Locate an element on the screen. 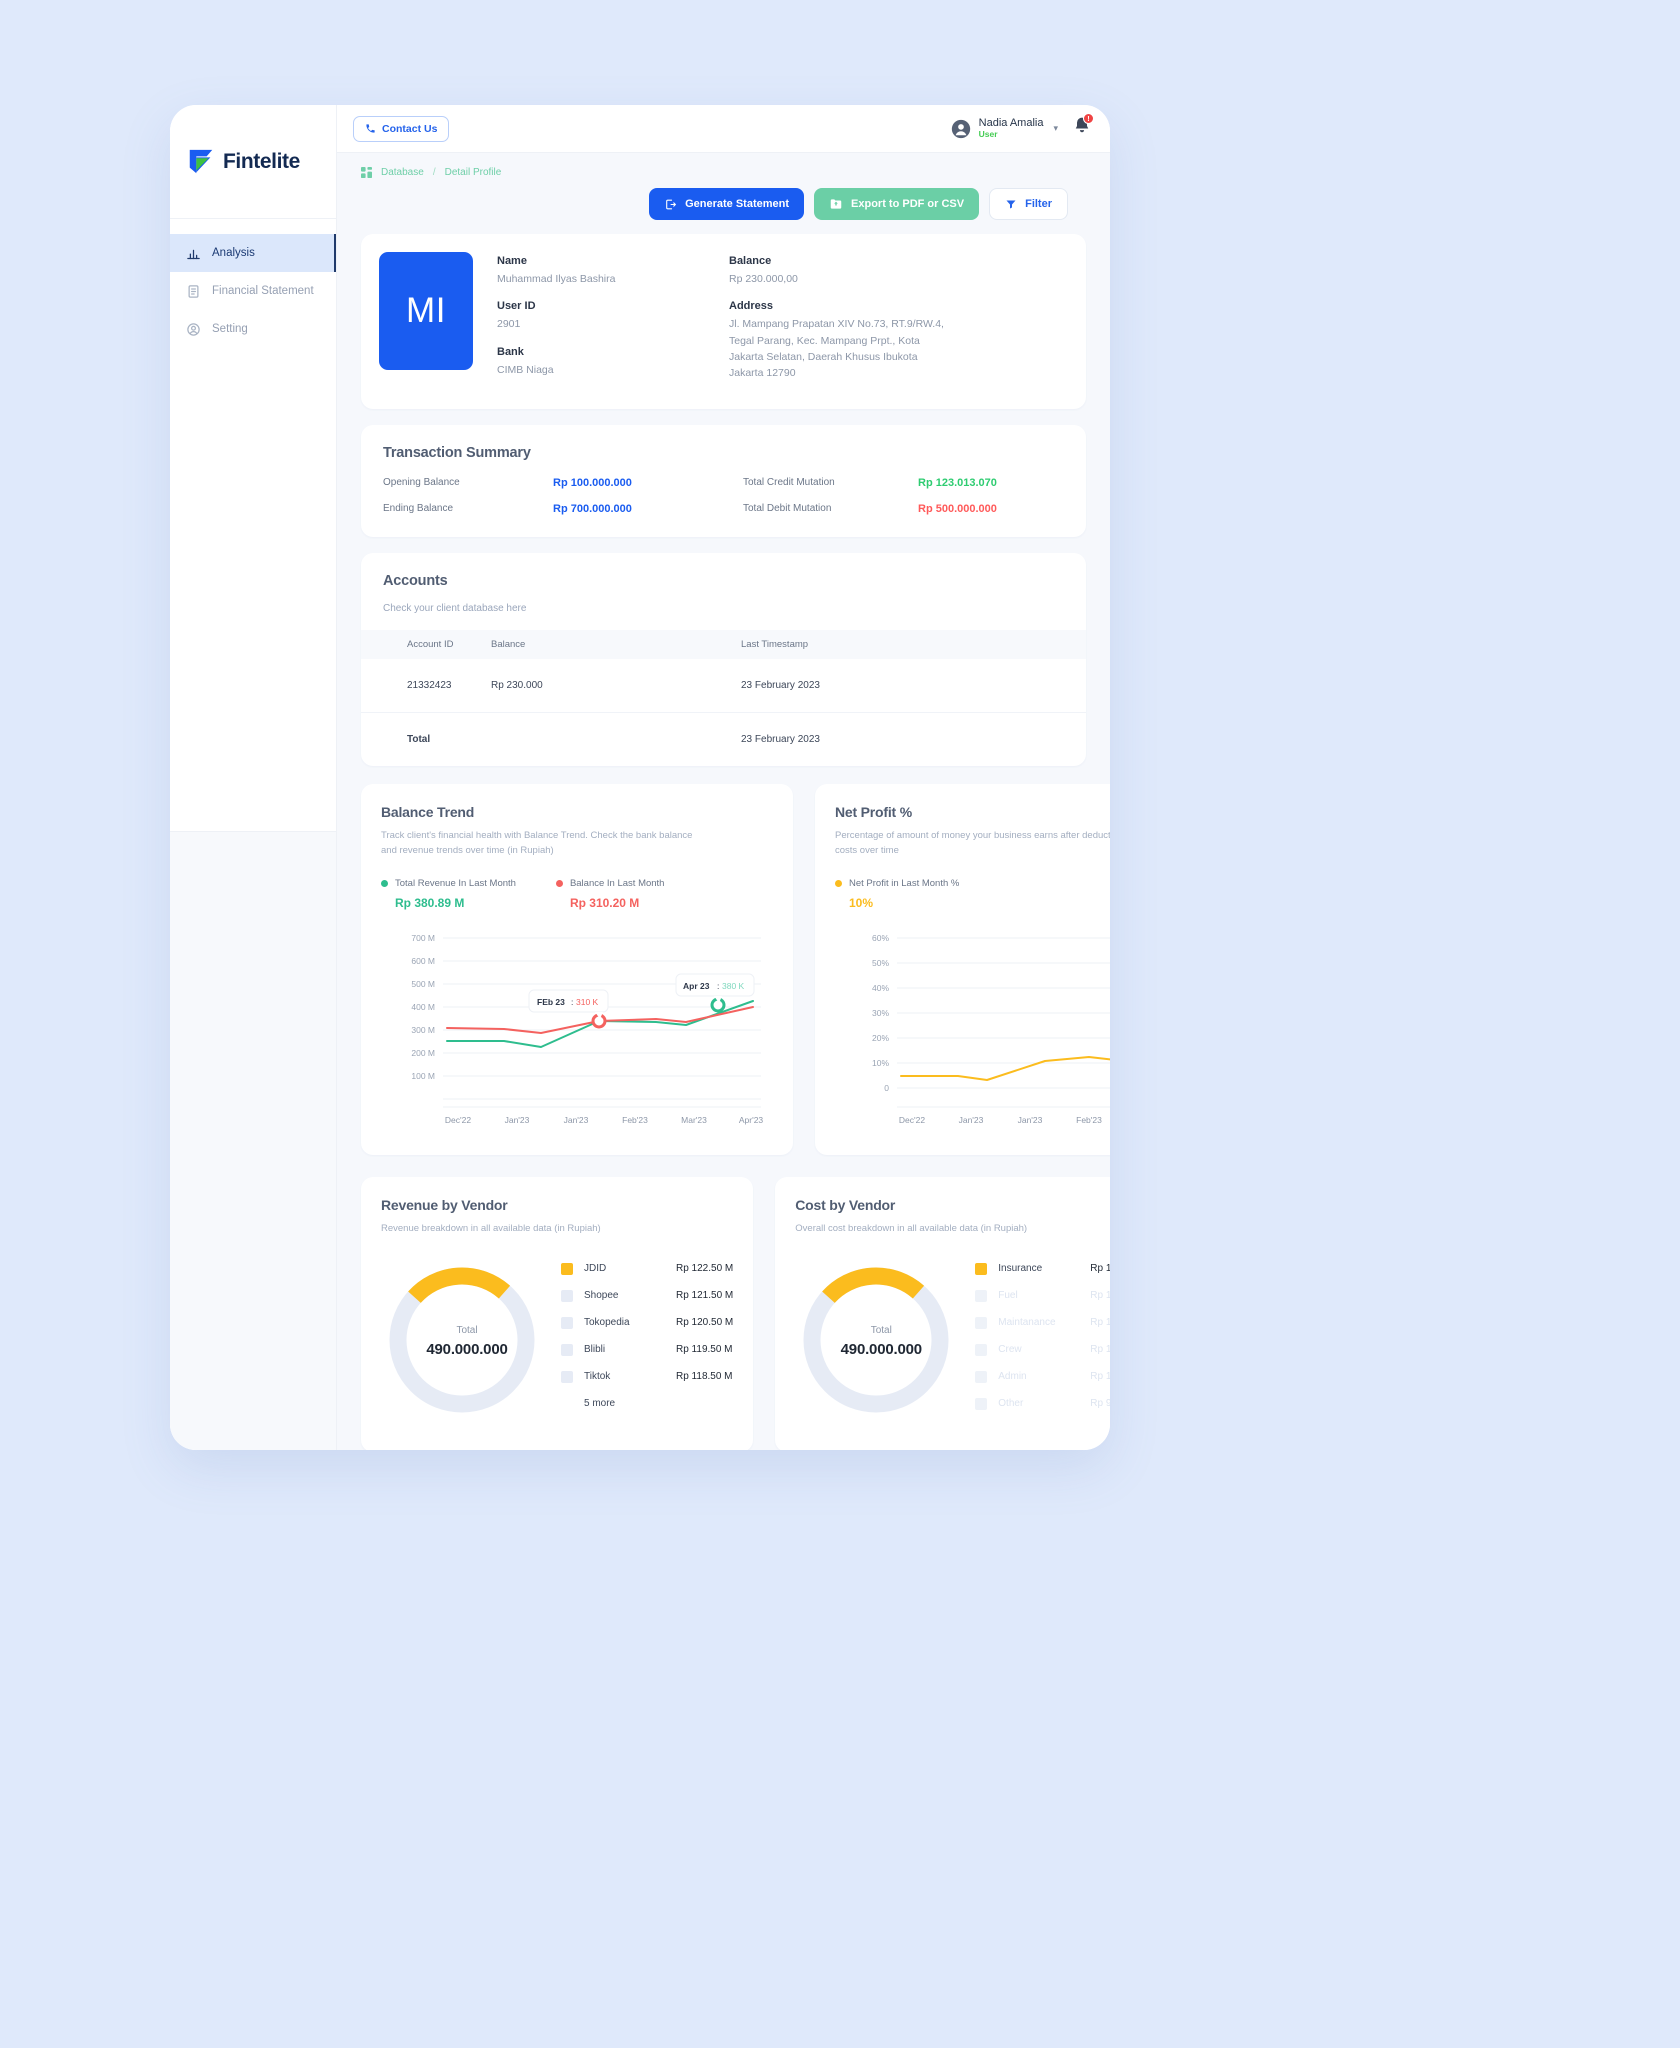  field-label-bank: Bank is located at coordinates (510, 351).